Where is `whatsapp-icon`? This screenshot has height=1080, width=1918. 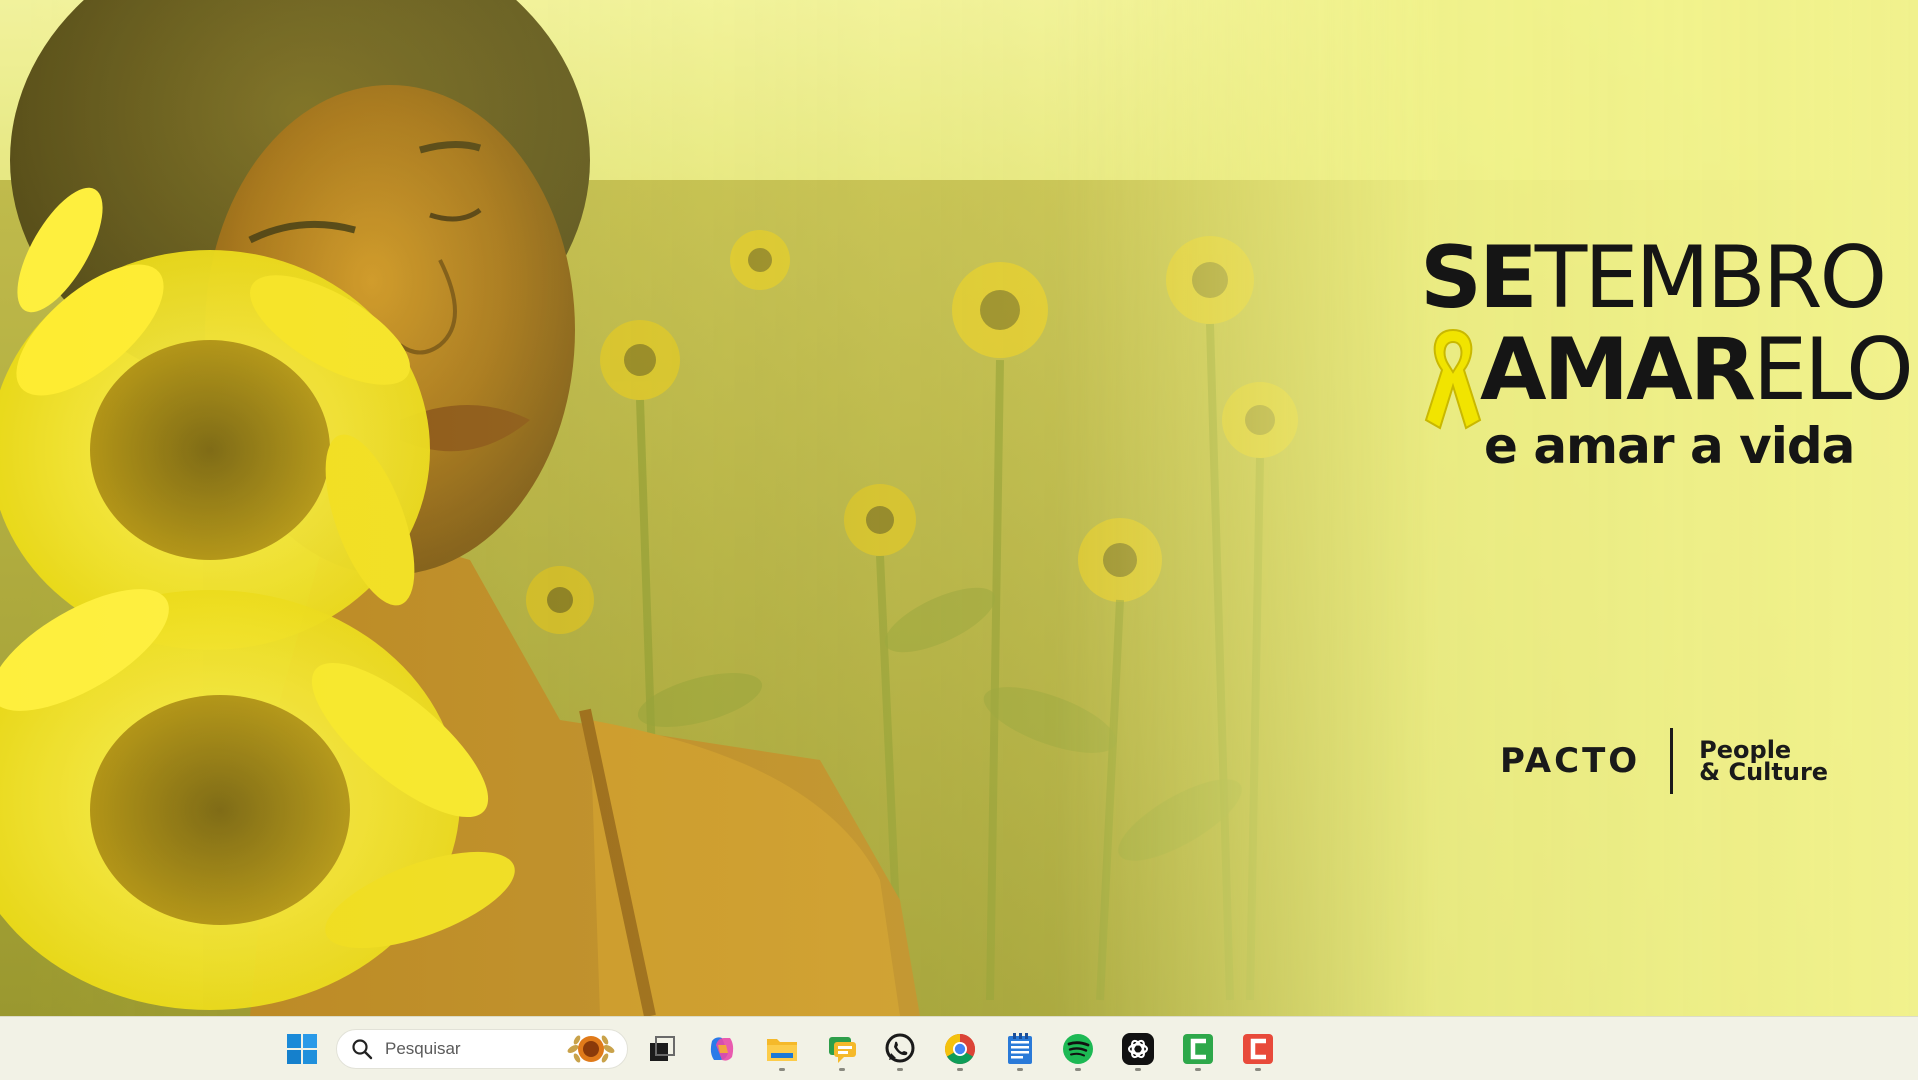
whatsapp-icon is located at coordinates (900, 1048).